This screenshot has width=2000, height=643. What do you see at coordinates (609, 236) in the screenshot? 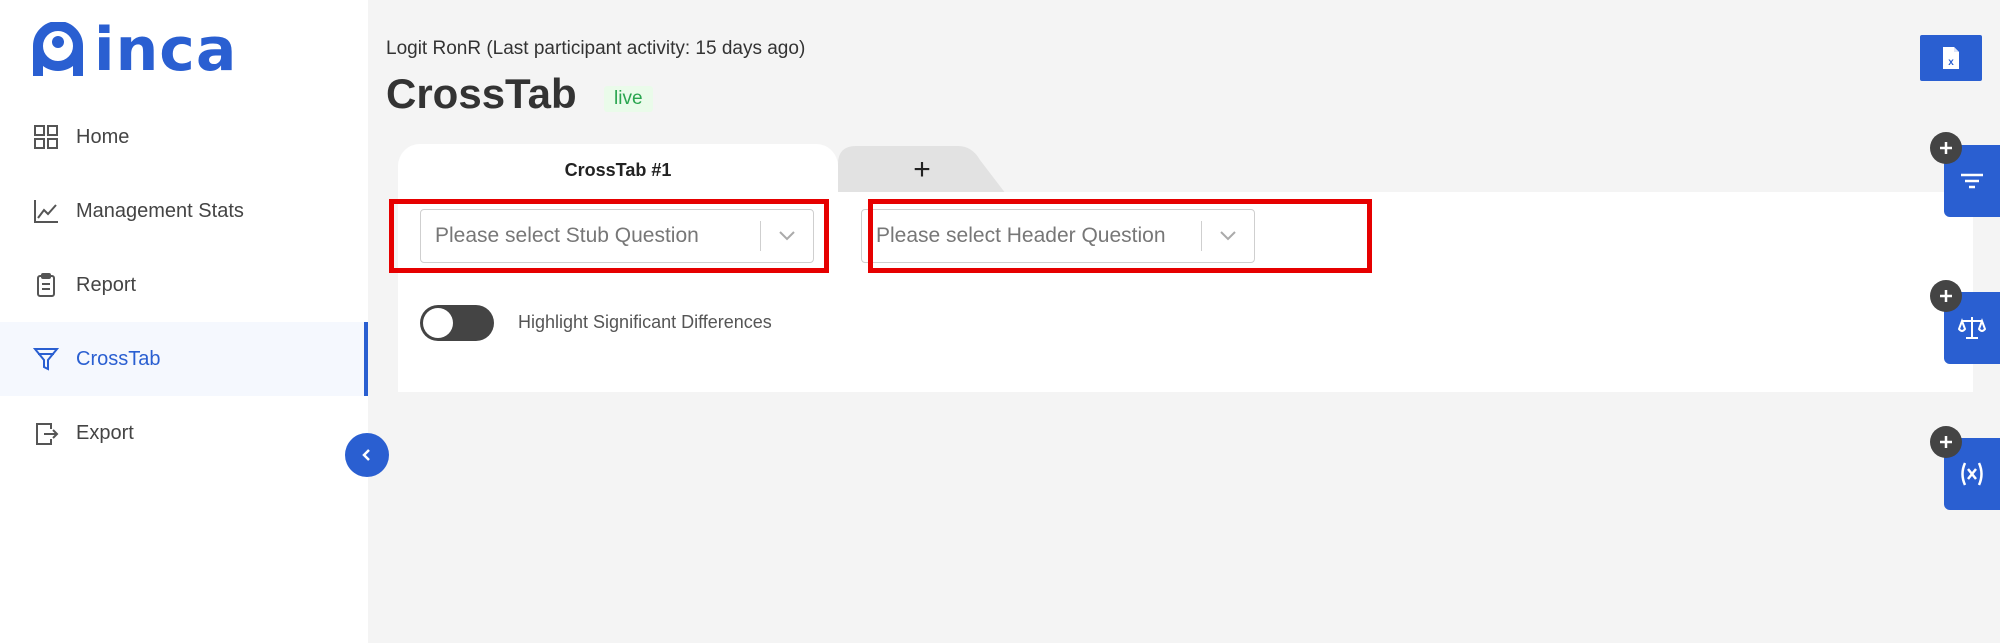
I see `stub-highlight-box` at bounding box center [609, 236].